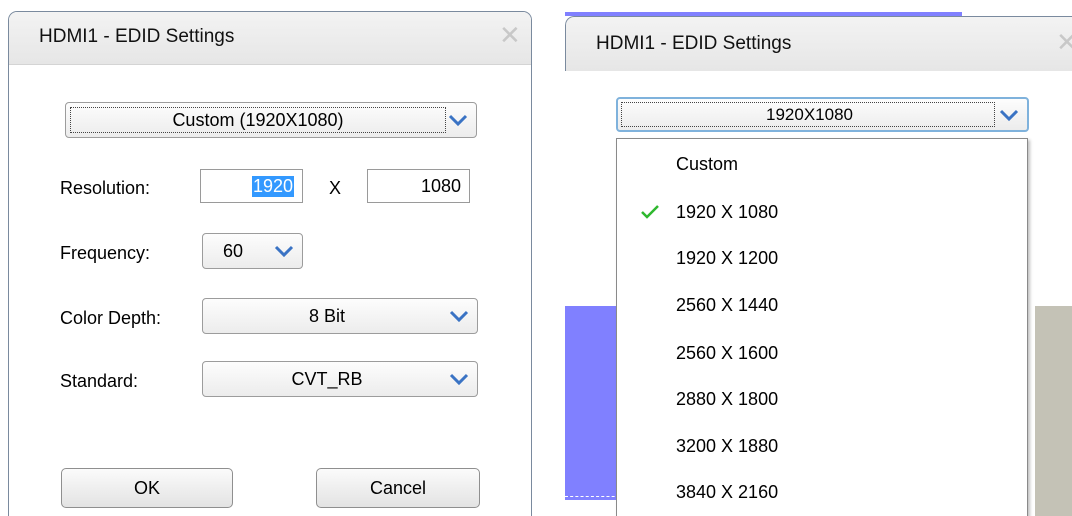 This screenshot has width=1072, height=516. What do you see at coordinates (822, 305) in the screenshot?
I see `dropdown-item-2560x1440: 2560 X 1440` at bounding box center [822, 305].